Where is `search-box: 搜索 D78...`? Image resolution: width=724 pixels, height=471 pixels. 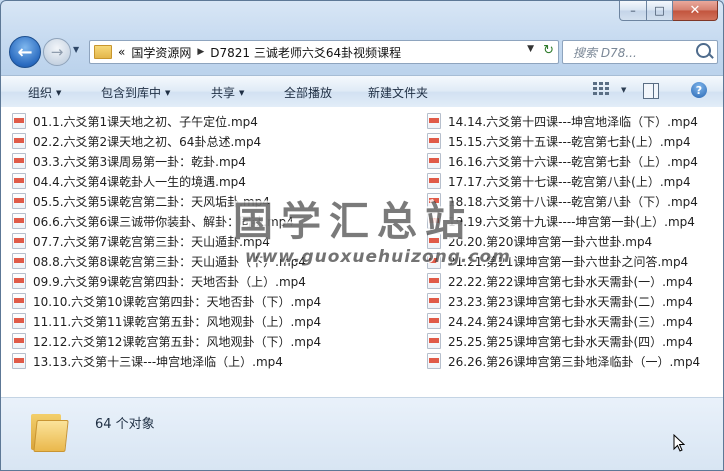
search-box: 搜索 D78... is located at coordinates (640, 52).